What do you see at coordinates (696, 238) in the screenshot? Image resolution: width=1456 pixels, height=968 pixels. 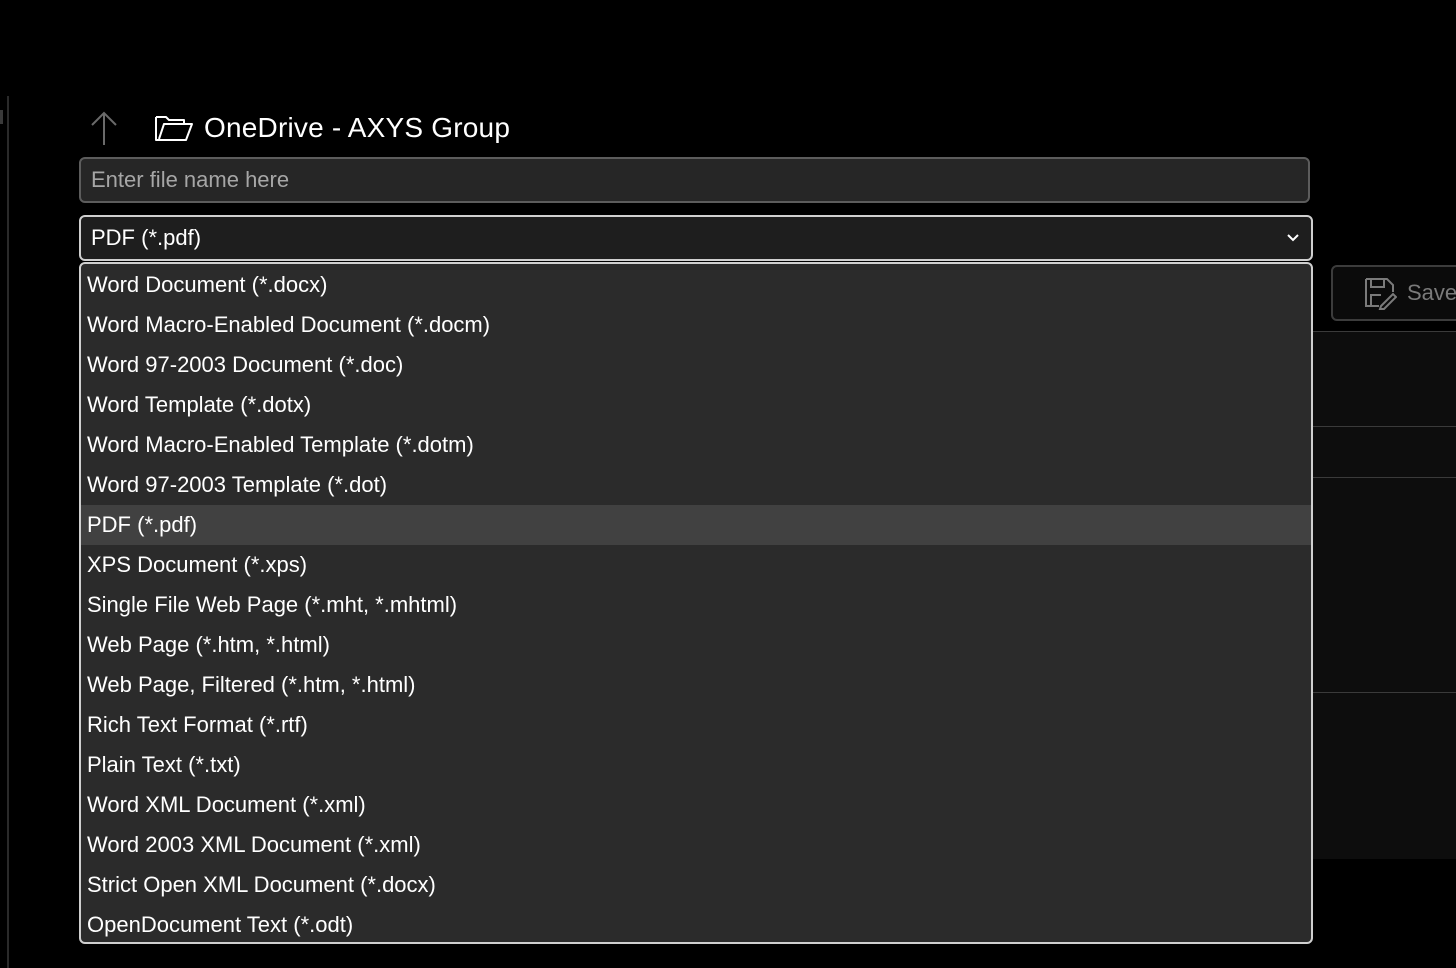 I see `file-type-select: PDF (*.pdf)` at bounding box center [696, 238].